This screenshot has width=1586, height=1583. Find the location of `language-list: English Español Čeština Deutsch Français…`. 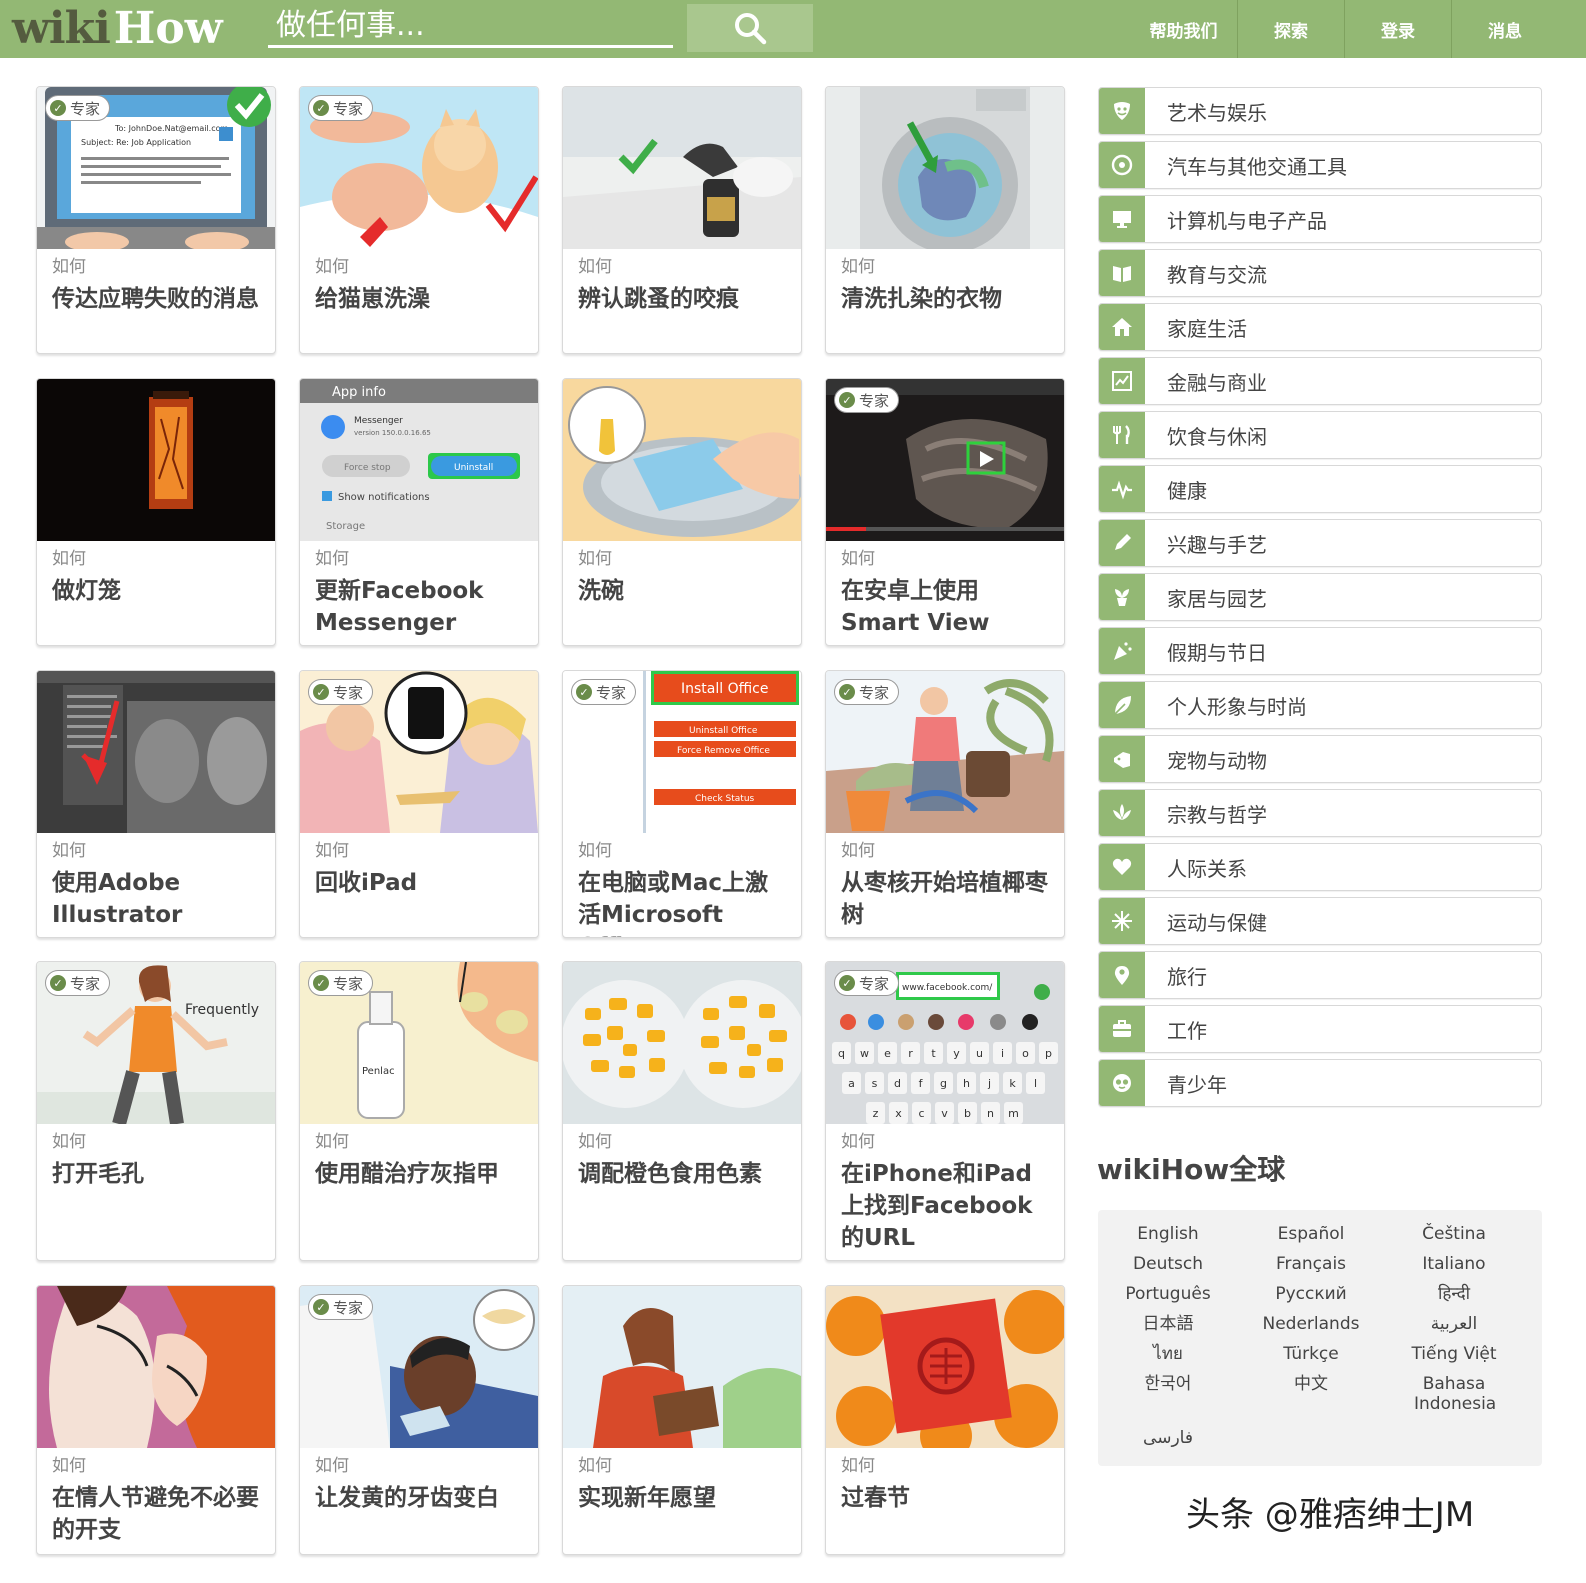

language-list: English Español Čeština Deutsch Français… is located at coordinates (1320, 1338).